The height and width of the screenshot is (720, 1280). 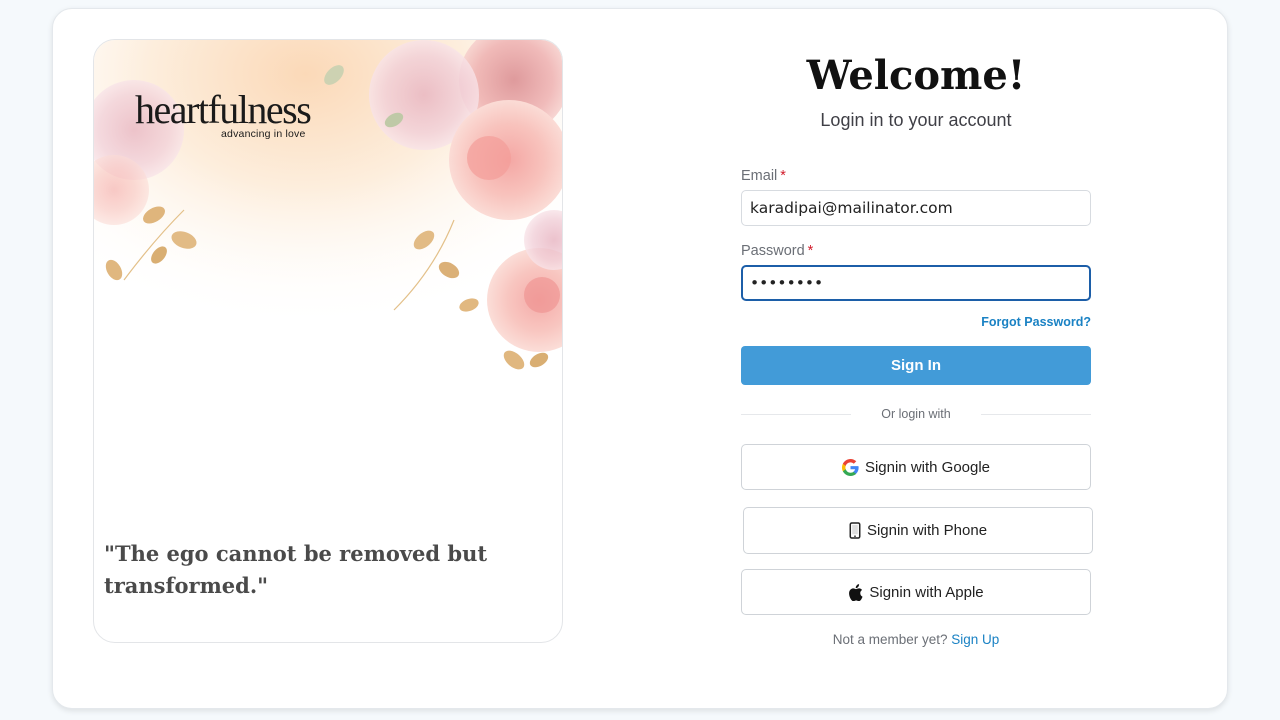 I want to click on password-input, so click(x=916, y=283).